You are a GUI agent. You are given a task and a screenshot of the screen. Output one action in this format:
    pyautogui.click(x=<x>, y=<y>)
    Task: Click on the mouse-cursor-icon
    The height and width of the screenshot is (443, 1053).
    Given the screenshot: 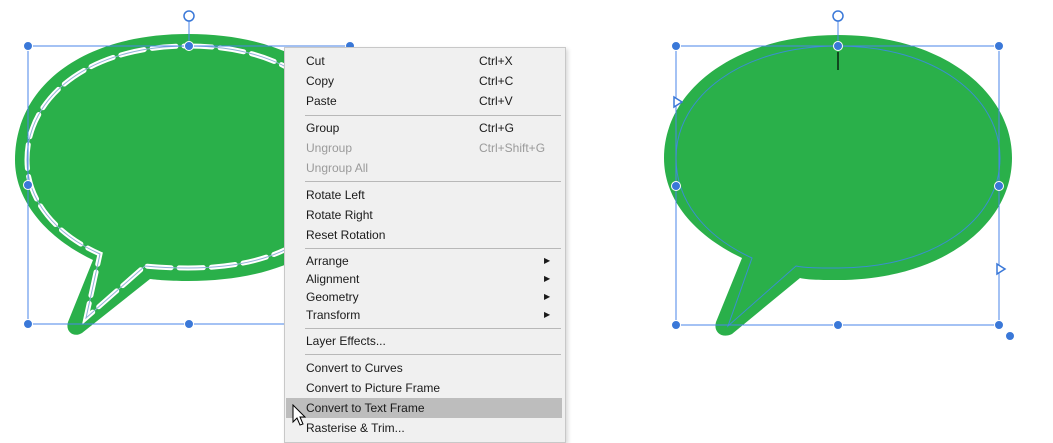 What is the action you would take?
    pyautogui.click(x=299, y=415)
    